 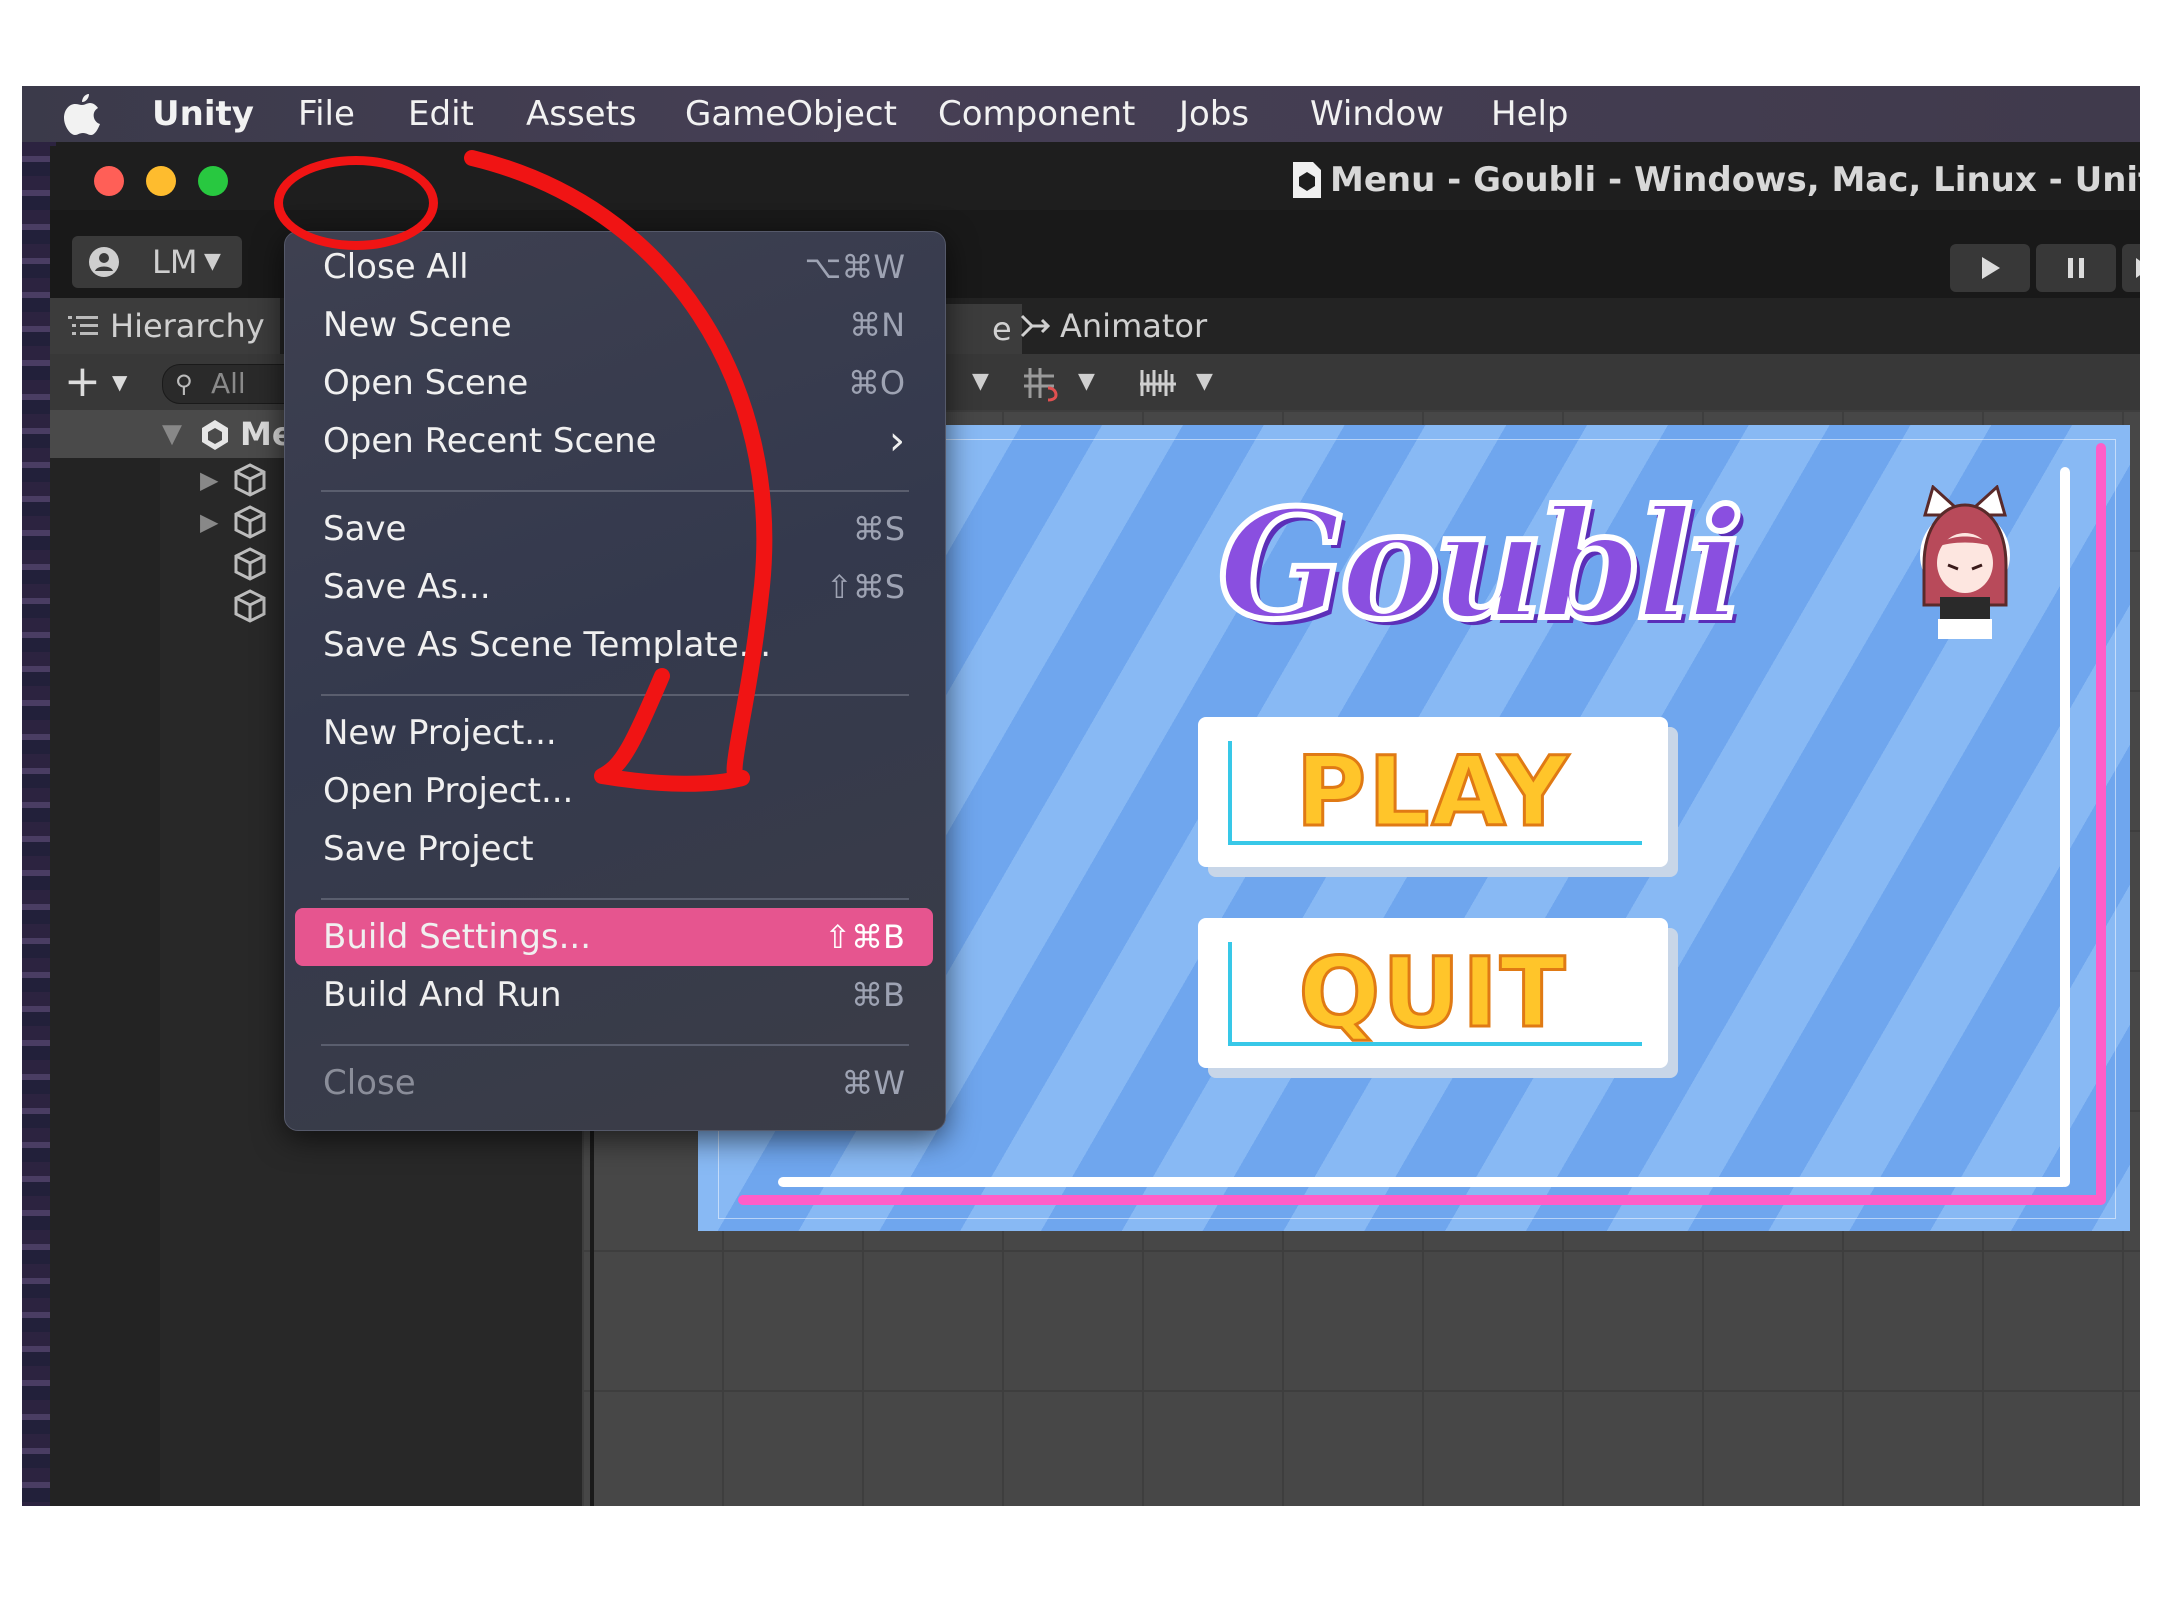 What do you see at coordinates (618, 471) in the screenshot?
I see `red-arrow-annotation` at bounding box center [618, 471].